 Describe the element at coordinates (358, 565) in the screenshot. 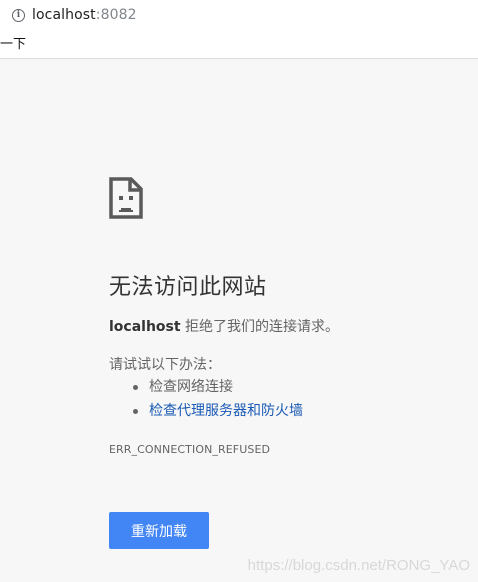

I see `watermark: https://blog.csdn.net/RONG_YAO` at that location.